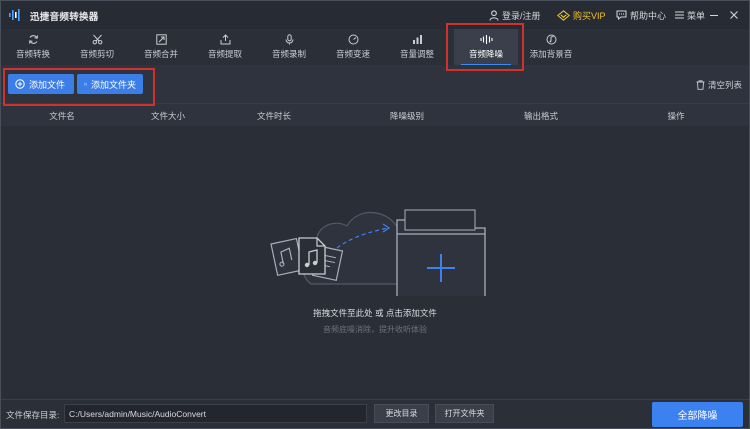  Describe the element at coordinates (14, 15) in the screenshot. I see `app-logo-icon` at that location.